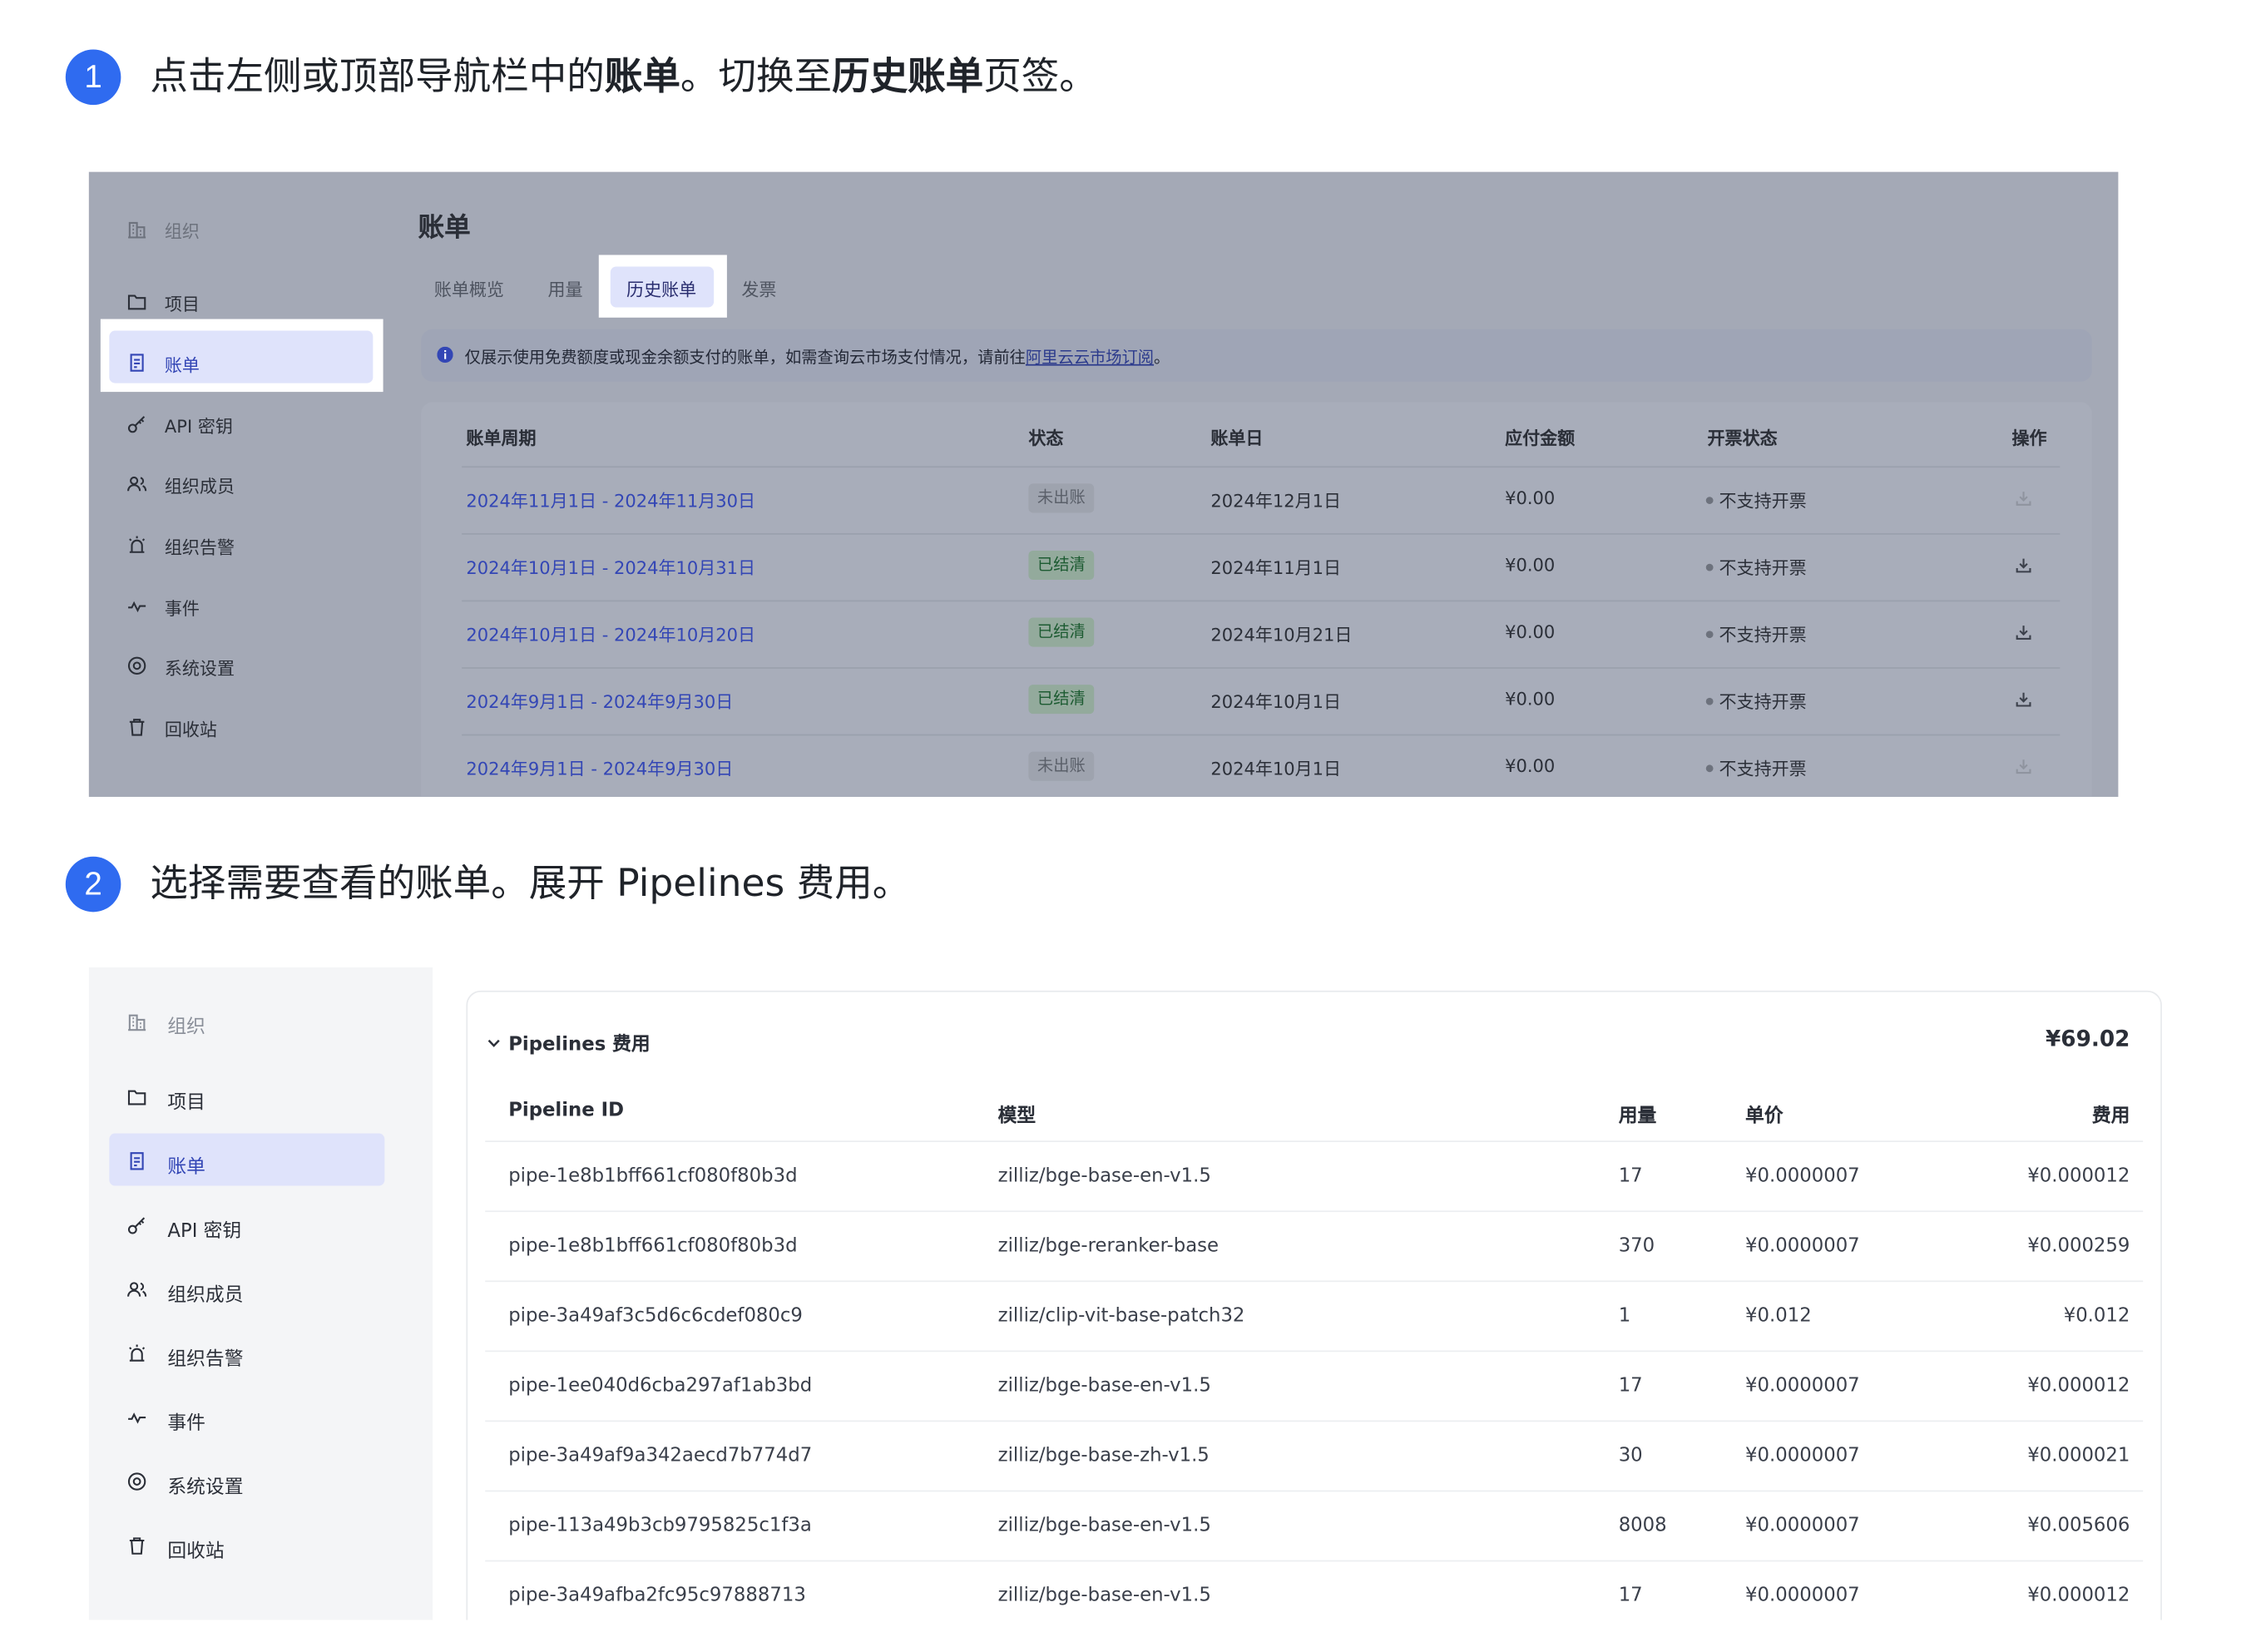 The image size is (2261, 1652). Describe the element at coordinates (1104, 1596) in the screenshot. I see `model-name: zilliz/bge-base-en-v1.5` at that location.